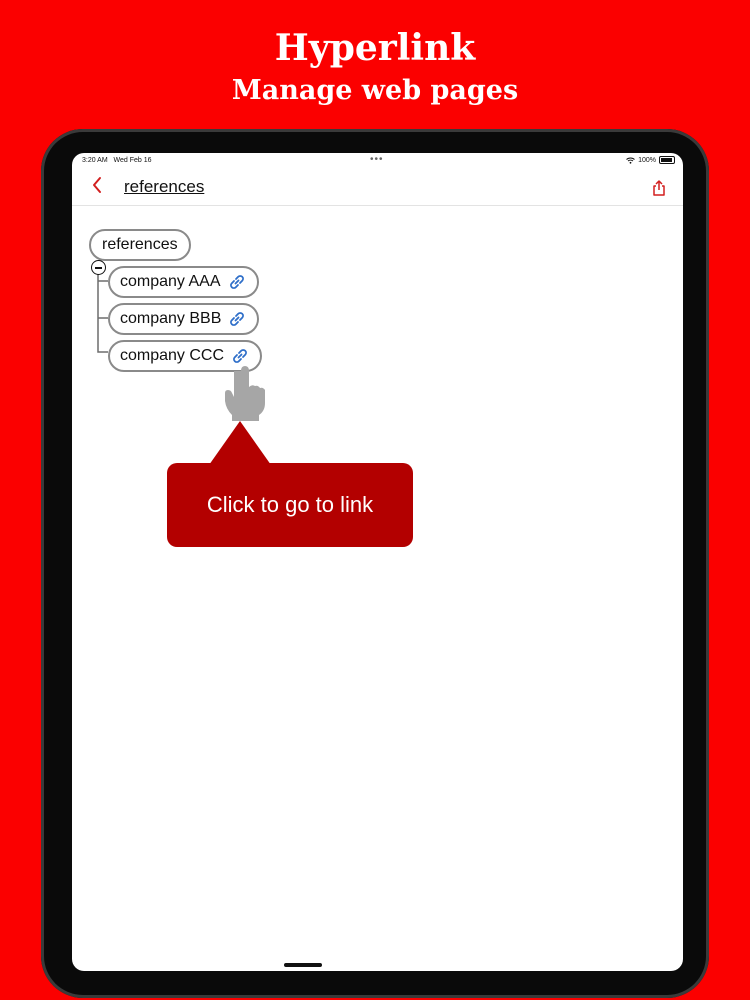 This screenshot has width=750, height=1000. What do you see at coordinates (140, 245) in the screenshot?
I see `tree-root-node: references` at bounding box center [140, 245].